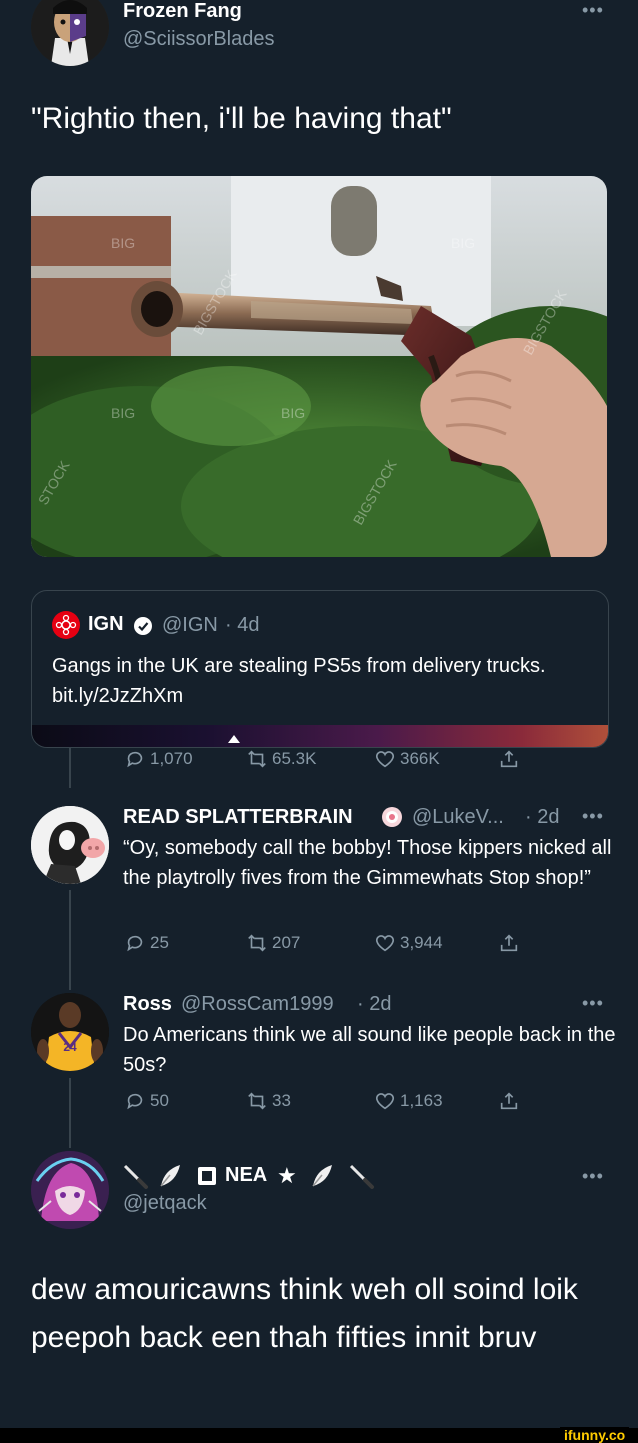 Image resolution: width=638 pixels, height=1443 pixels. Describe the element at coordinates (146, 1101) in the screenshot. I see `reply-button: 50` at that location.